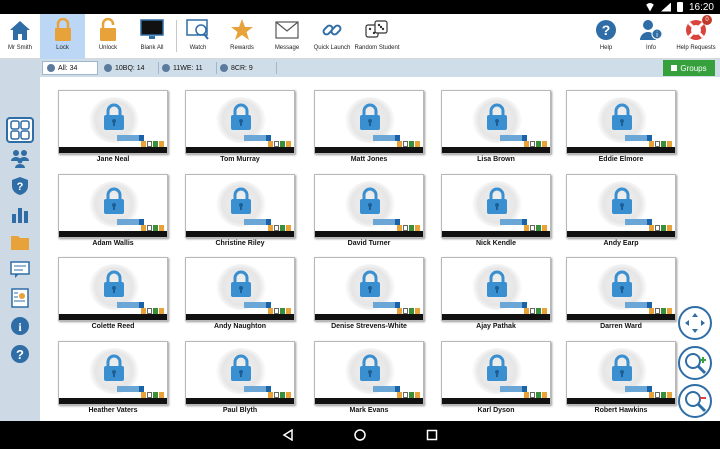 Image resolution: width=720 pixels, height=449 pixels. I want to click on quick-launch-button: Quick Launch, so click(332, 36).